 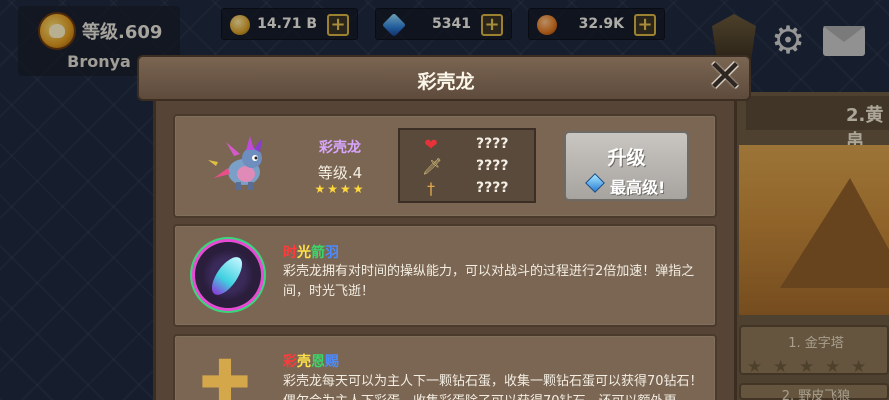 What do you see at coordinates (332, 253) in the screenshot?
I see `skill-title-char: 羽` at bounding box center [332, 253].